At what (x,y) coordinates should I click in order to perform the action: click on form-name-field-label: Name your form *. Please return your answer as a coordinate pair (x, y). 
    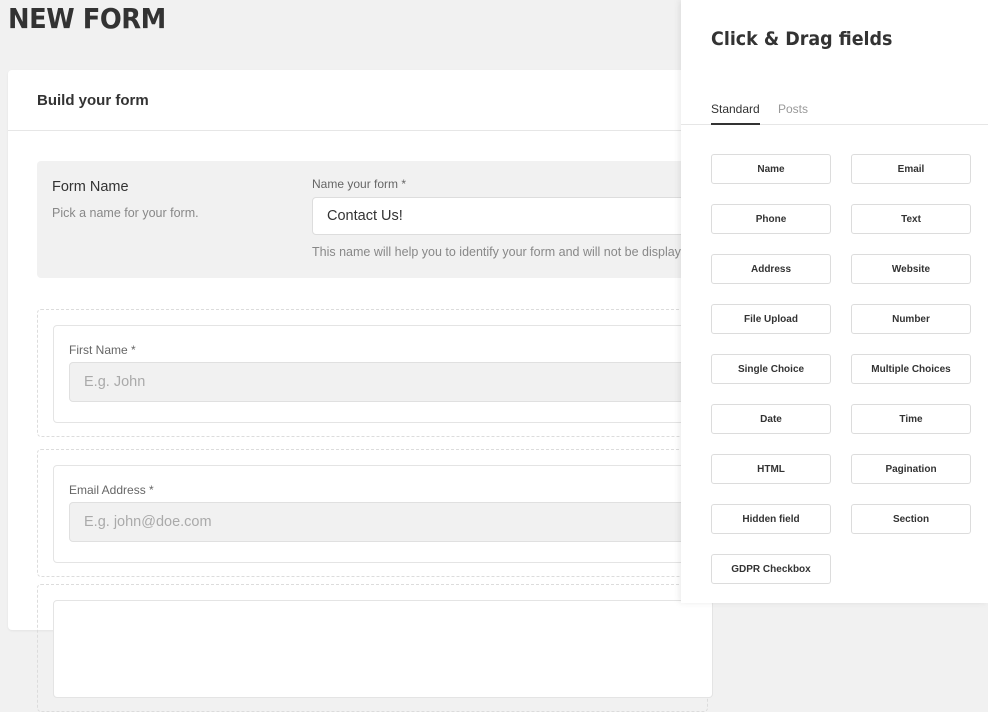
    Looking at the image, I should click on (359, 184).